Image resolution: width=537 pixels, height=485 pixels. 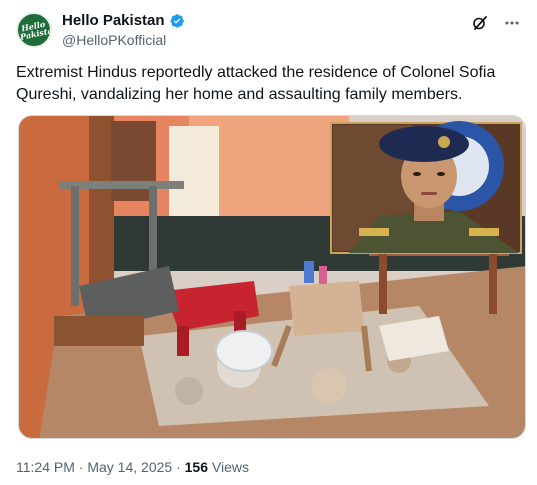 What do you see at coordinates (426, 187) in the screenshot?
I see `inset-photo` at bounding box center [426, 187].